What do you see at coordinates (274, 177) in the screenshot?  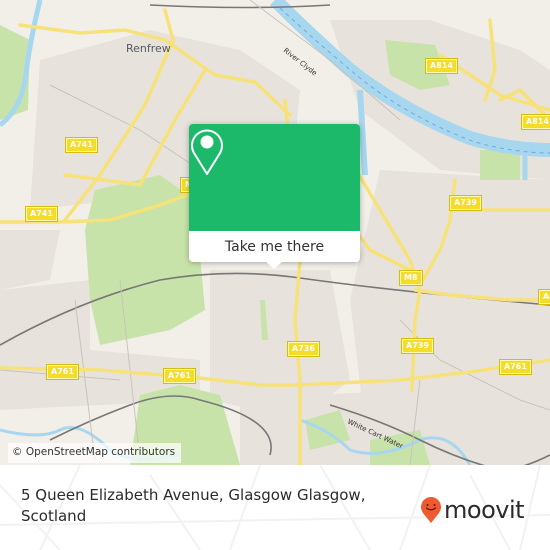 I see `popup-header` at bounding box center [274, 177].